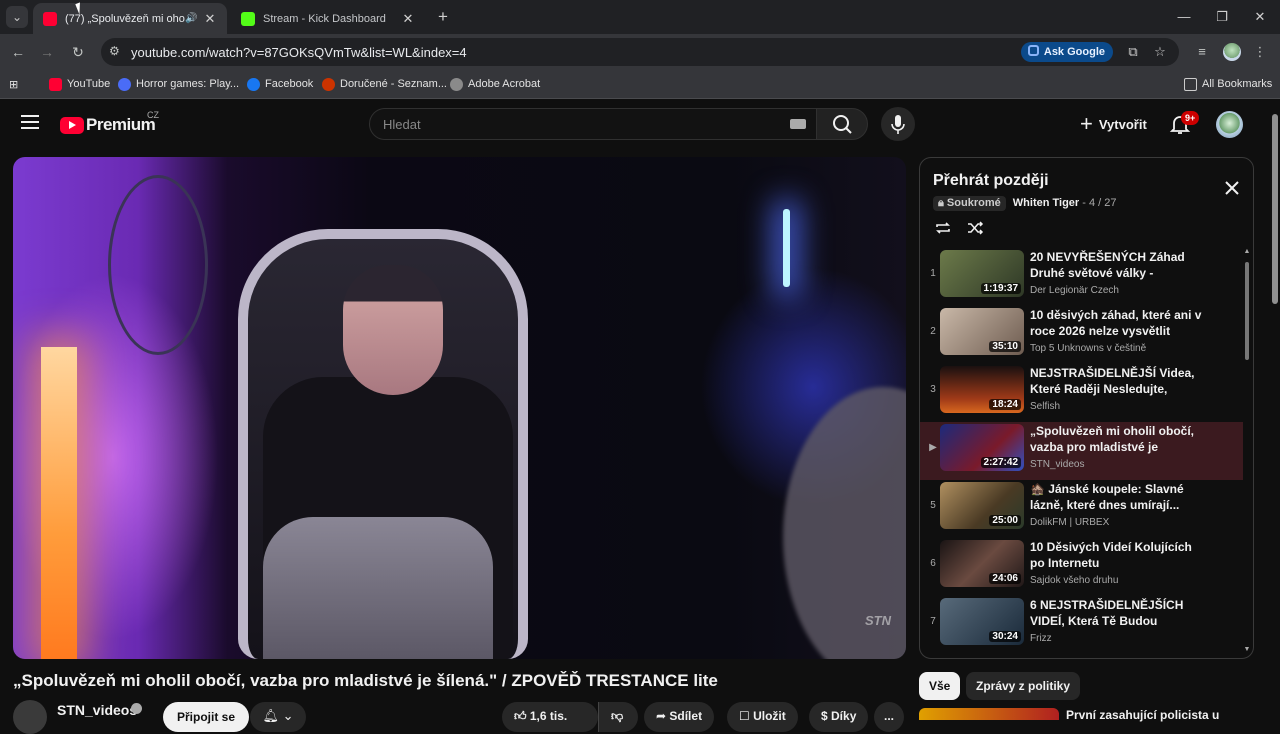 The image size is (1280, 734). I want to click on video-thumbnail: 25:00, so click(982, 505).